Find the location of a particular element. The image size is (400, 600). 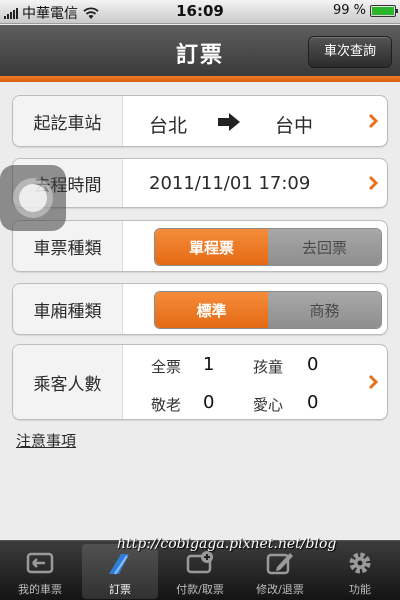

round-trip-option: 去回票 is located at coordinates (324, 247).